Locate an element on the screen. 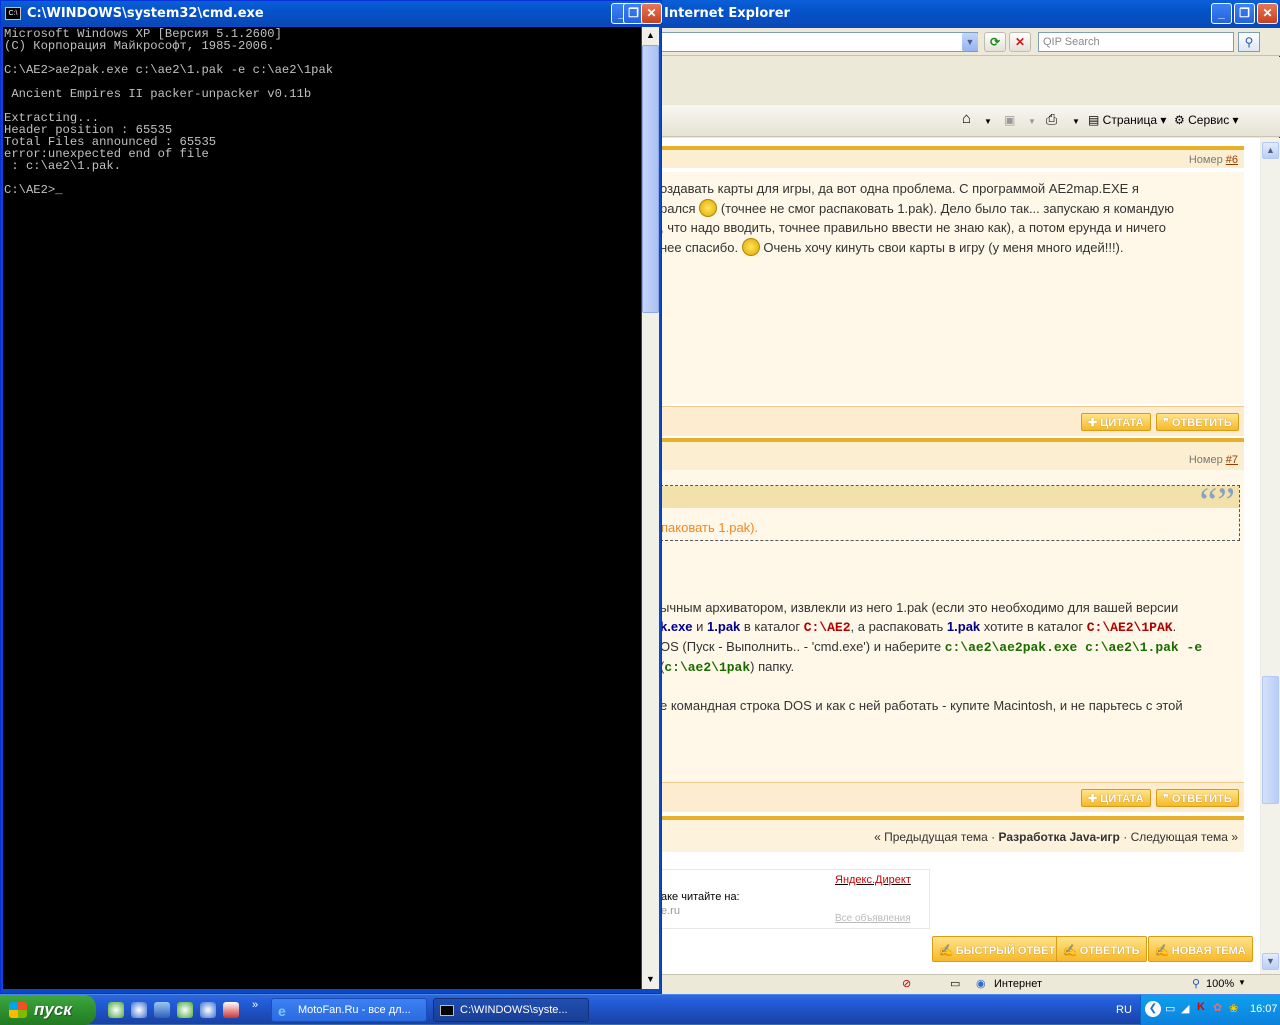  refresh-icon: ⟳ is located at coordinates (995, 42).